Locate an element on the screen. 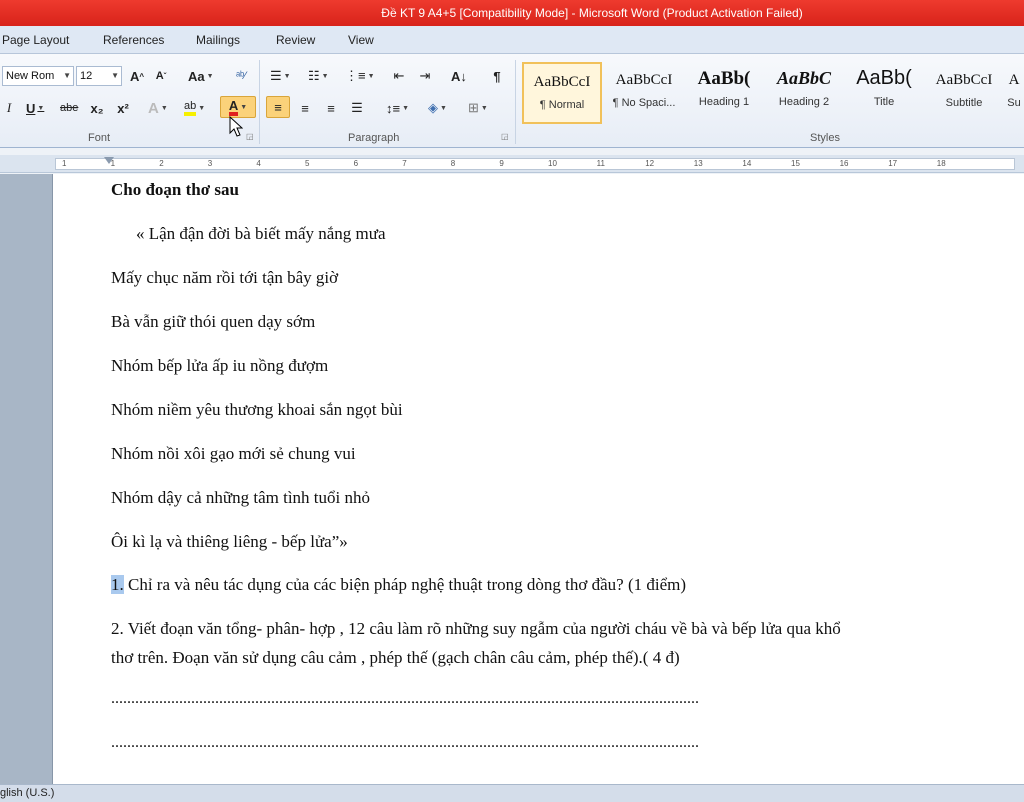  show-formatting-button: ¶ is located at coordinates (497, 76).